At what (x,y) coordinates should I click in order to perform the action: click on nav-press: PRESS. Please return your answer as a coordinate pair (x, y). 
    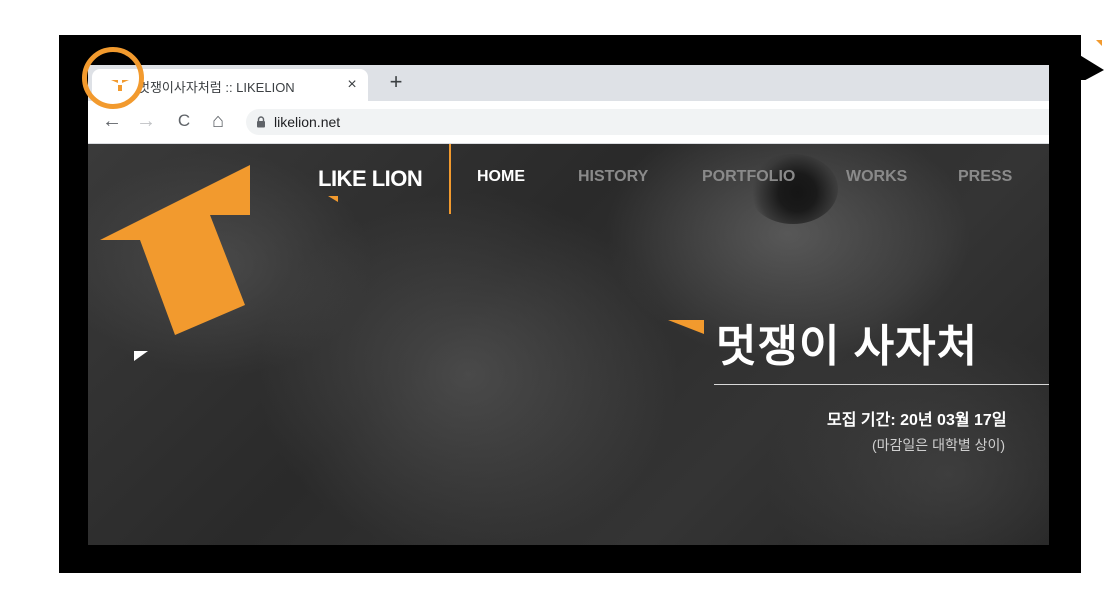
    Looking at the image, I should click on (985, 177).